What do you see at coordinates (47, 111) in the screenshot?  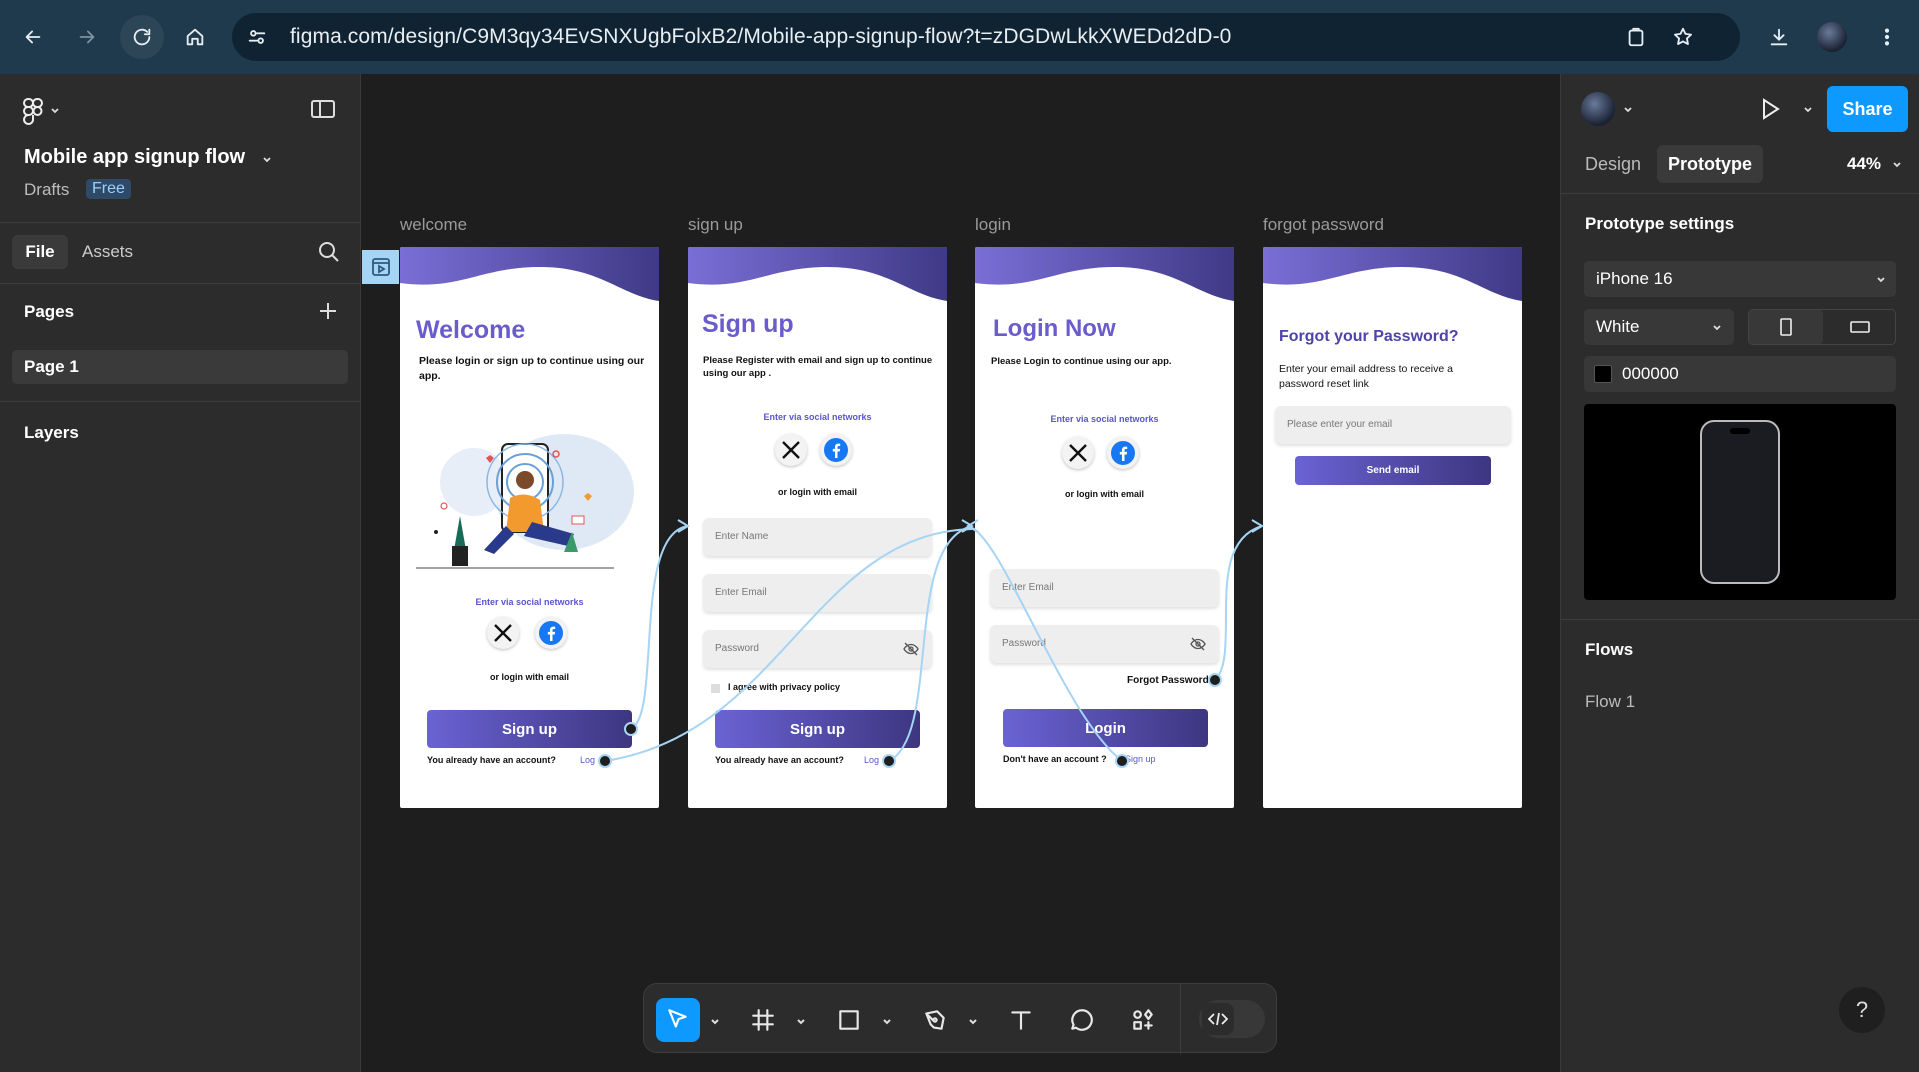 I see `main-menu-button` at bounding box center [47, 111].